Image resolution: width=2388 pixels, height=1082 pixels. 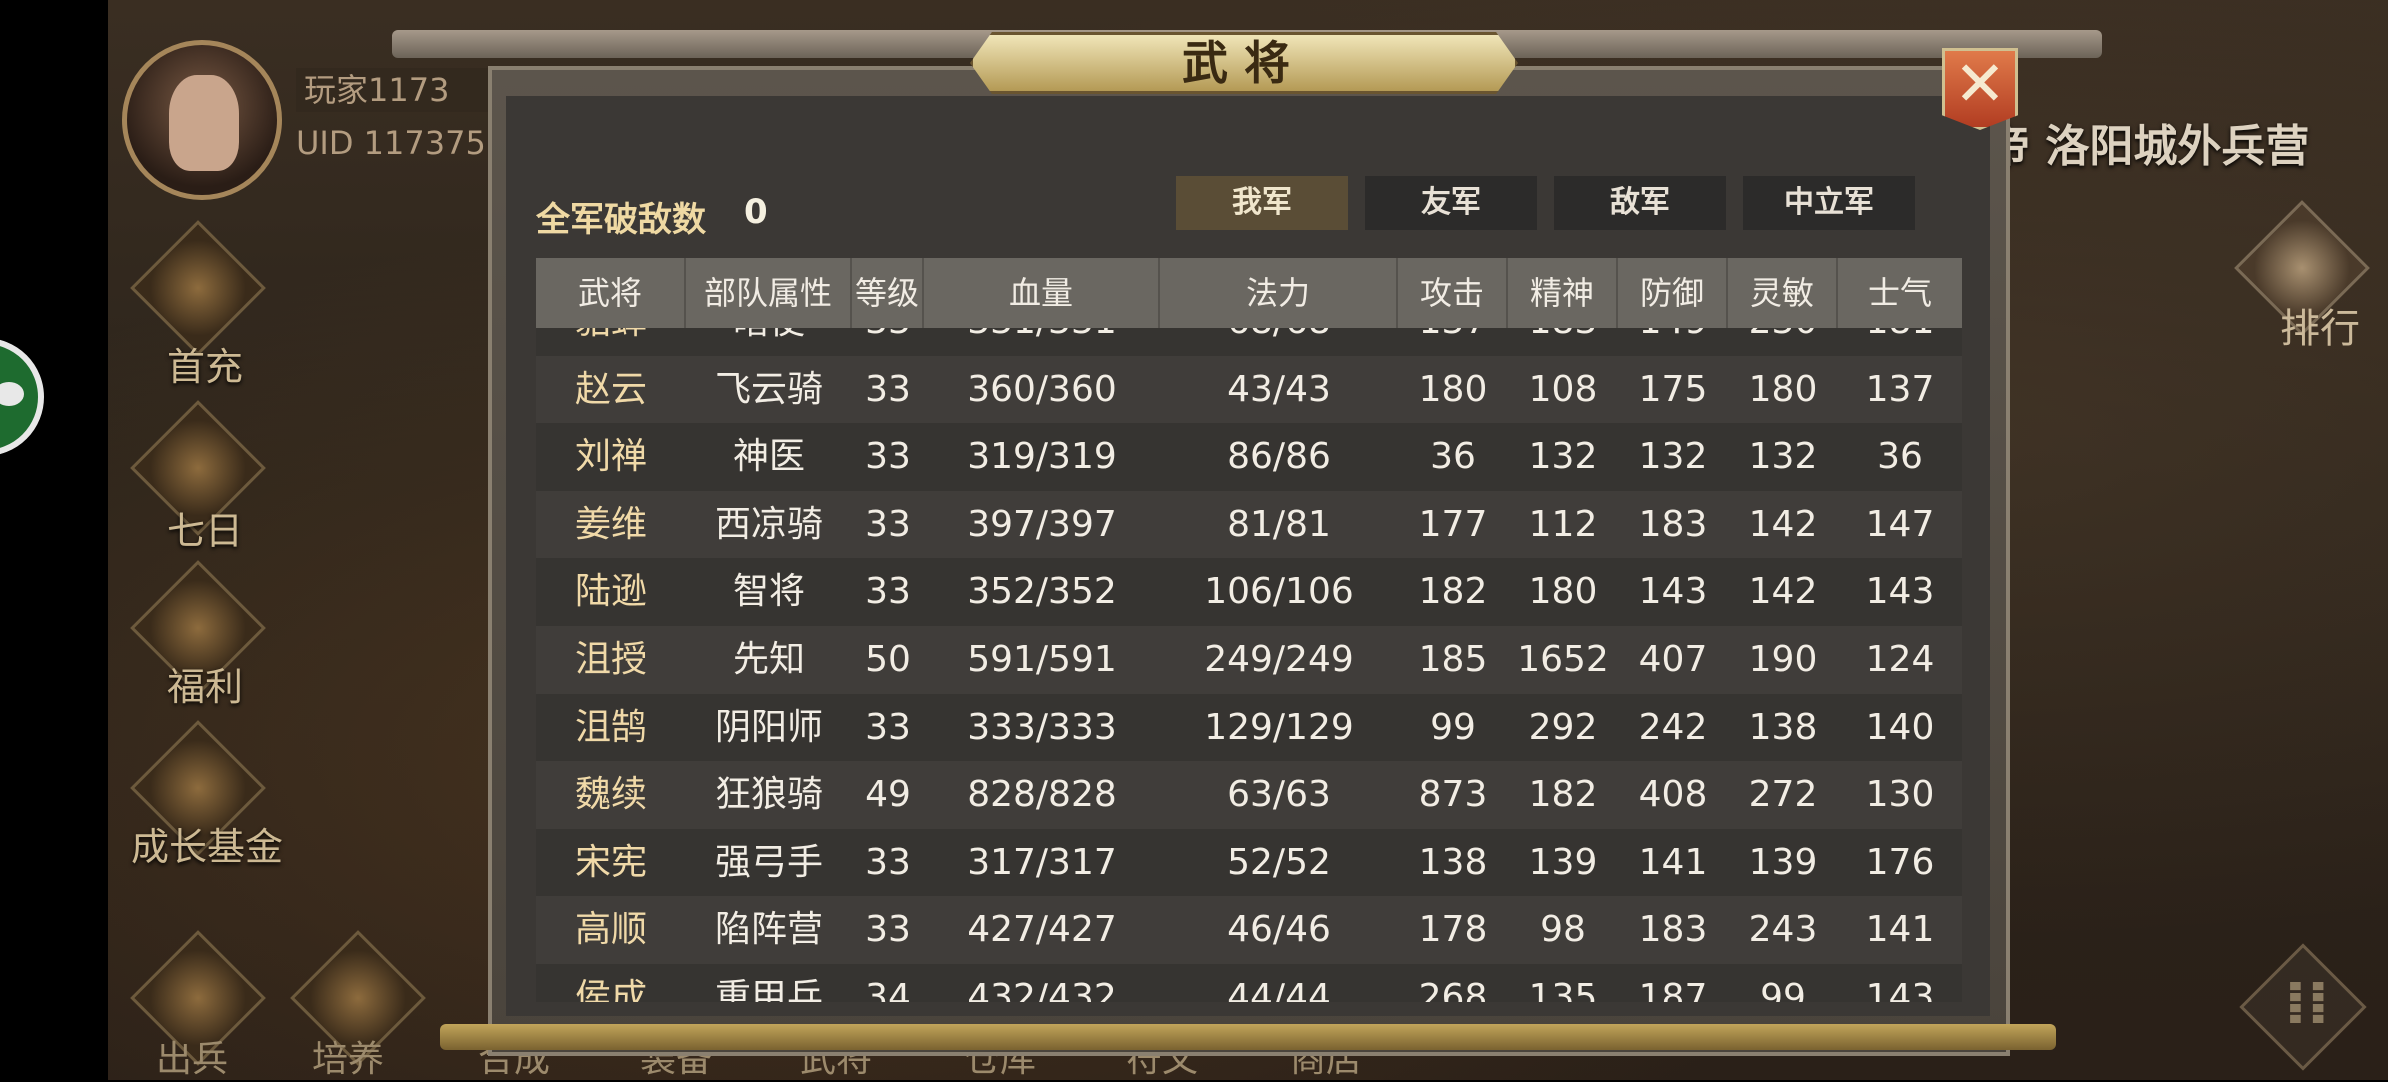 I want to click on table-row: 高顺 陷阵营 33 427/427 46/46 178 98 183 243 141, so click(x=1249, y=930).